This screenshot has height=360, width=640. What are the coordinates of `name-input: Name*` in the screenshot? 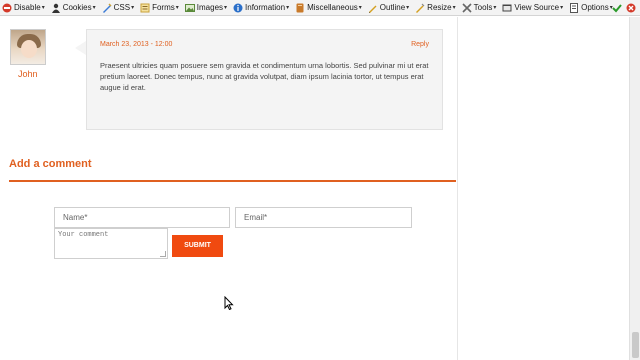 It's located at (142, 217).